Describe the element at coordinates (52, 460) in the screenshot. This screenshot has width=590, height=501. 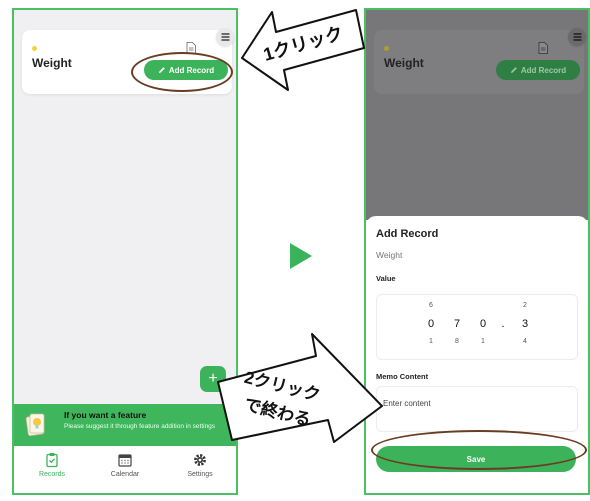
I see `clipboard-icon` at that location.